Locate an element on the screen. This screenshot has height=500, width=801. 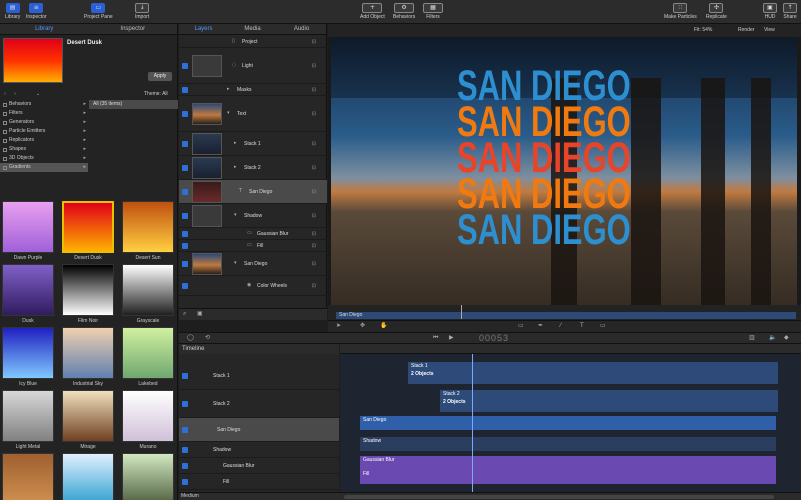
tab-layers: Layers is located at coordinates (203, 29).